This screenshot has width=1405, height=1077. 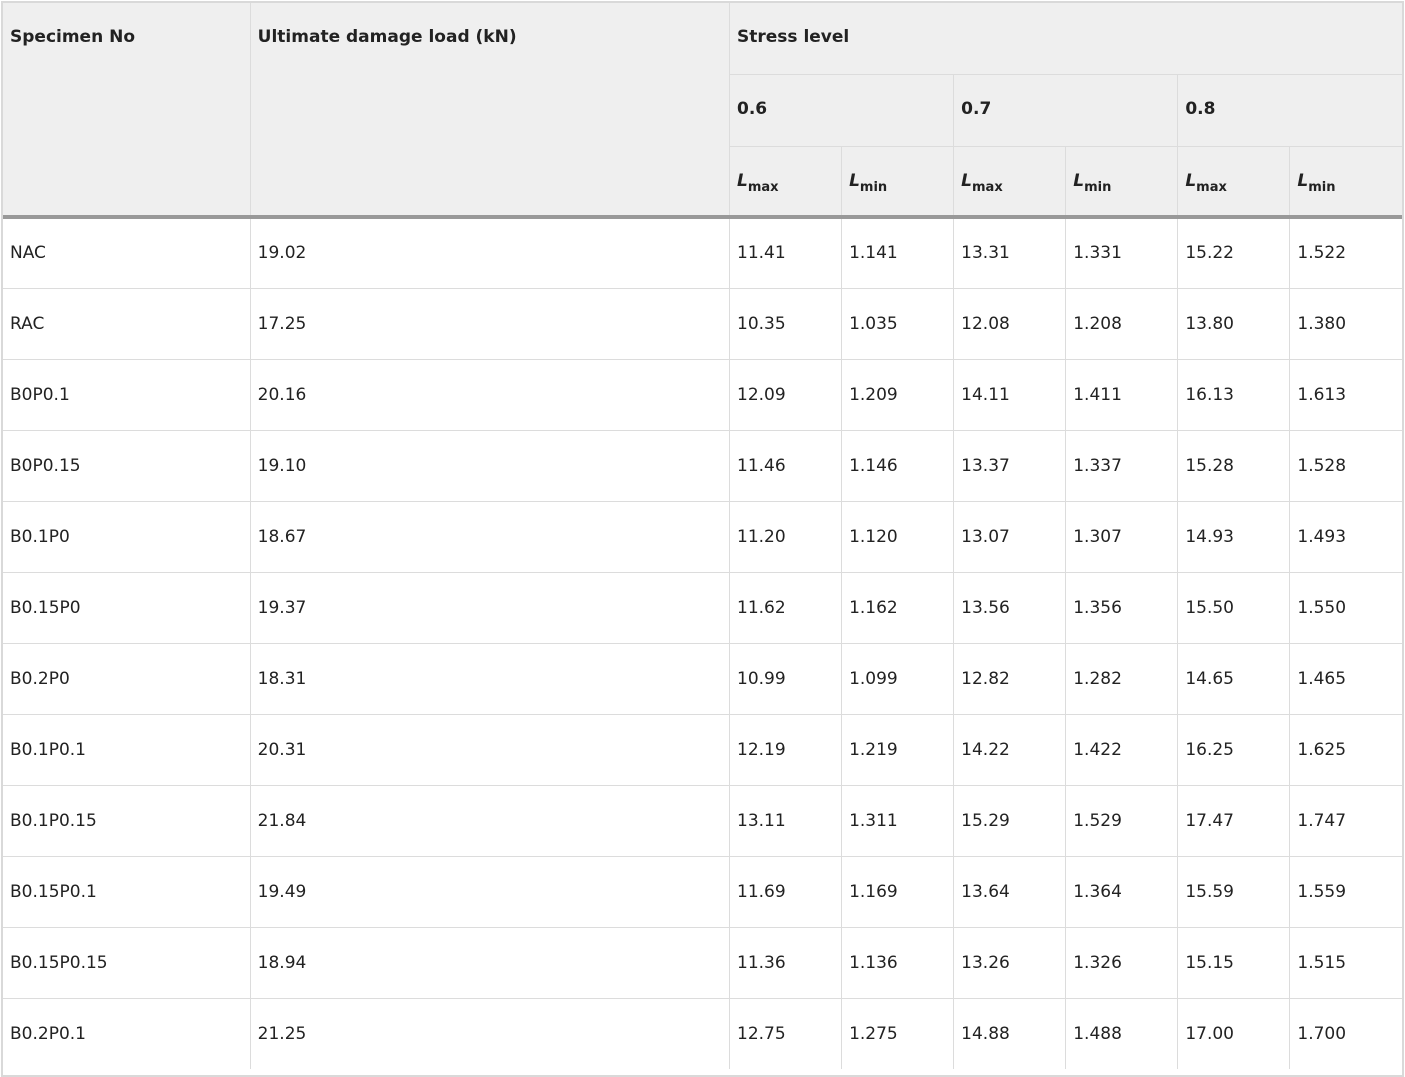 What do you see at coordinates (489, 395) in the screenshot?
I see `ultimate-load-cell: 20.16` at bounding box center [489, 395].